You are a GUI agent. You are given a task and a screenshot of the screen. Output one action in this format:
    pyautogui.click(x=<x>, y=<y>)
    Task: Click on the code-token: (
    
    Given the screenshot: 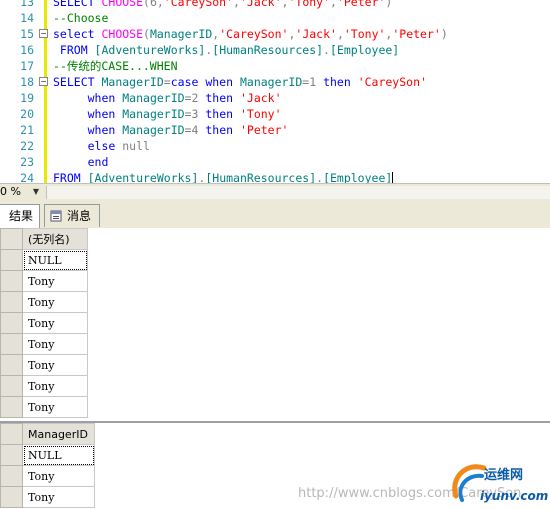 What is the action you would take?
    pyautogui.click(x=146, y=34)
    